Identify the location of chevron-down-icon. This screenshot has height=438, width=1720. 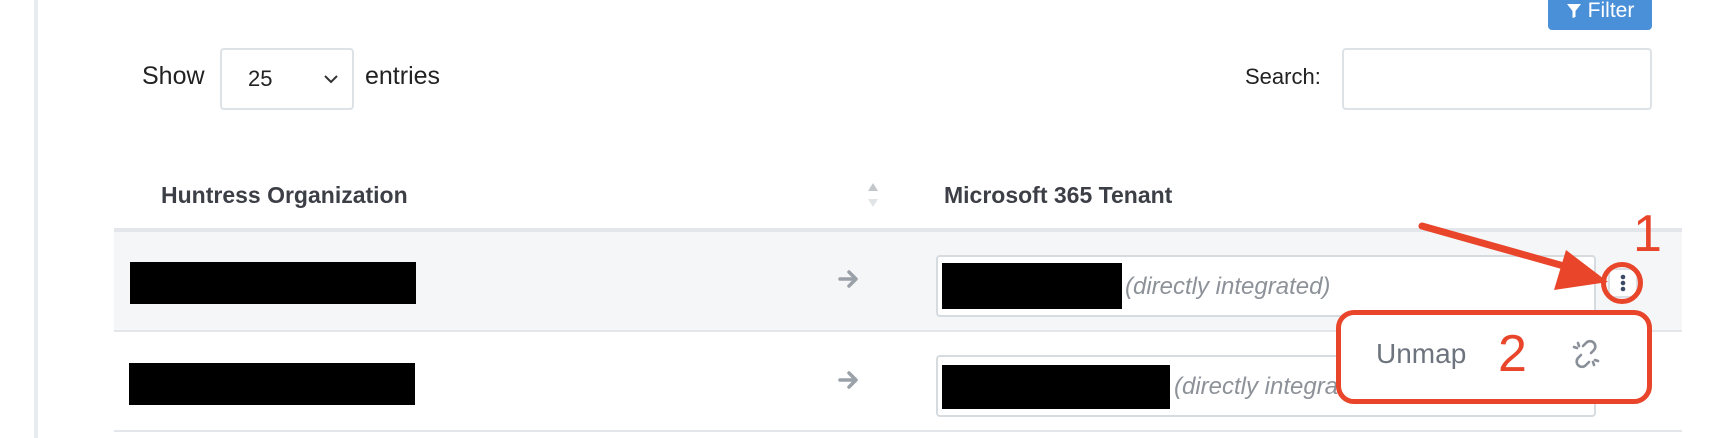
(331, 79).